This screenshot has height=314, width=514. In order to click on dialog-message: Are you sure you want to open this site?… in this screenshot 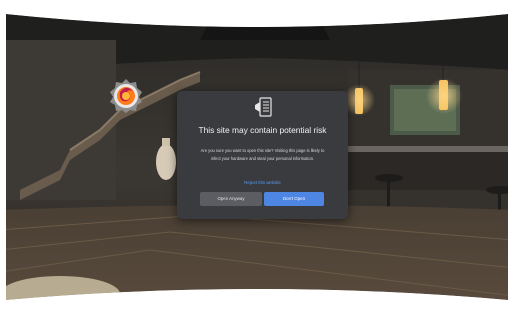, I will do `click(262, 154)`.